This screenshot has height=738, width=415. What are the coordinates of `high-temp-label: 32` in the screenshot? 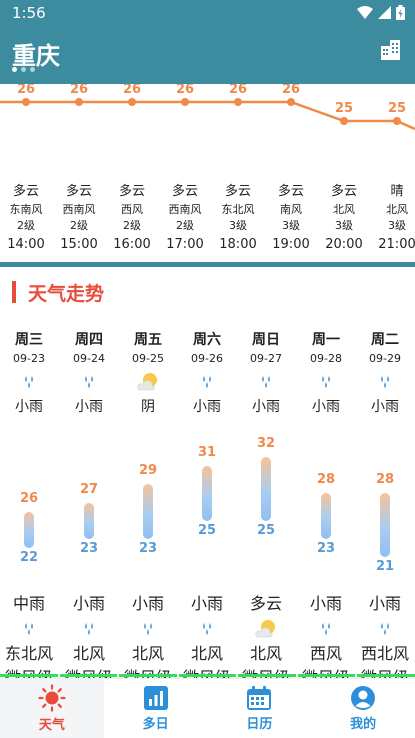 It's located at (266, 443).